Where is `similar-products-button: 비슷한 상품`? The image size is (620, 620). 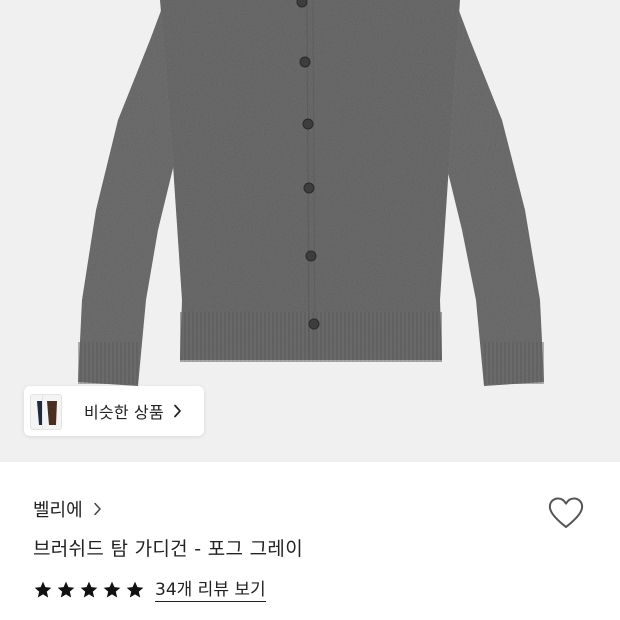 similar-products-button: 비슷한 상품 is located at coordinates (114, 411).